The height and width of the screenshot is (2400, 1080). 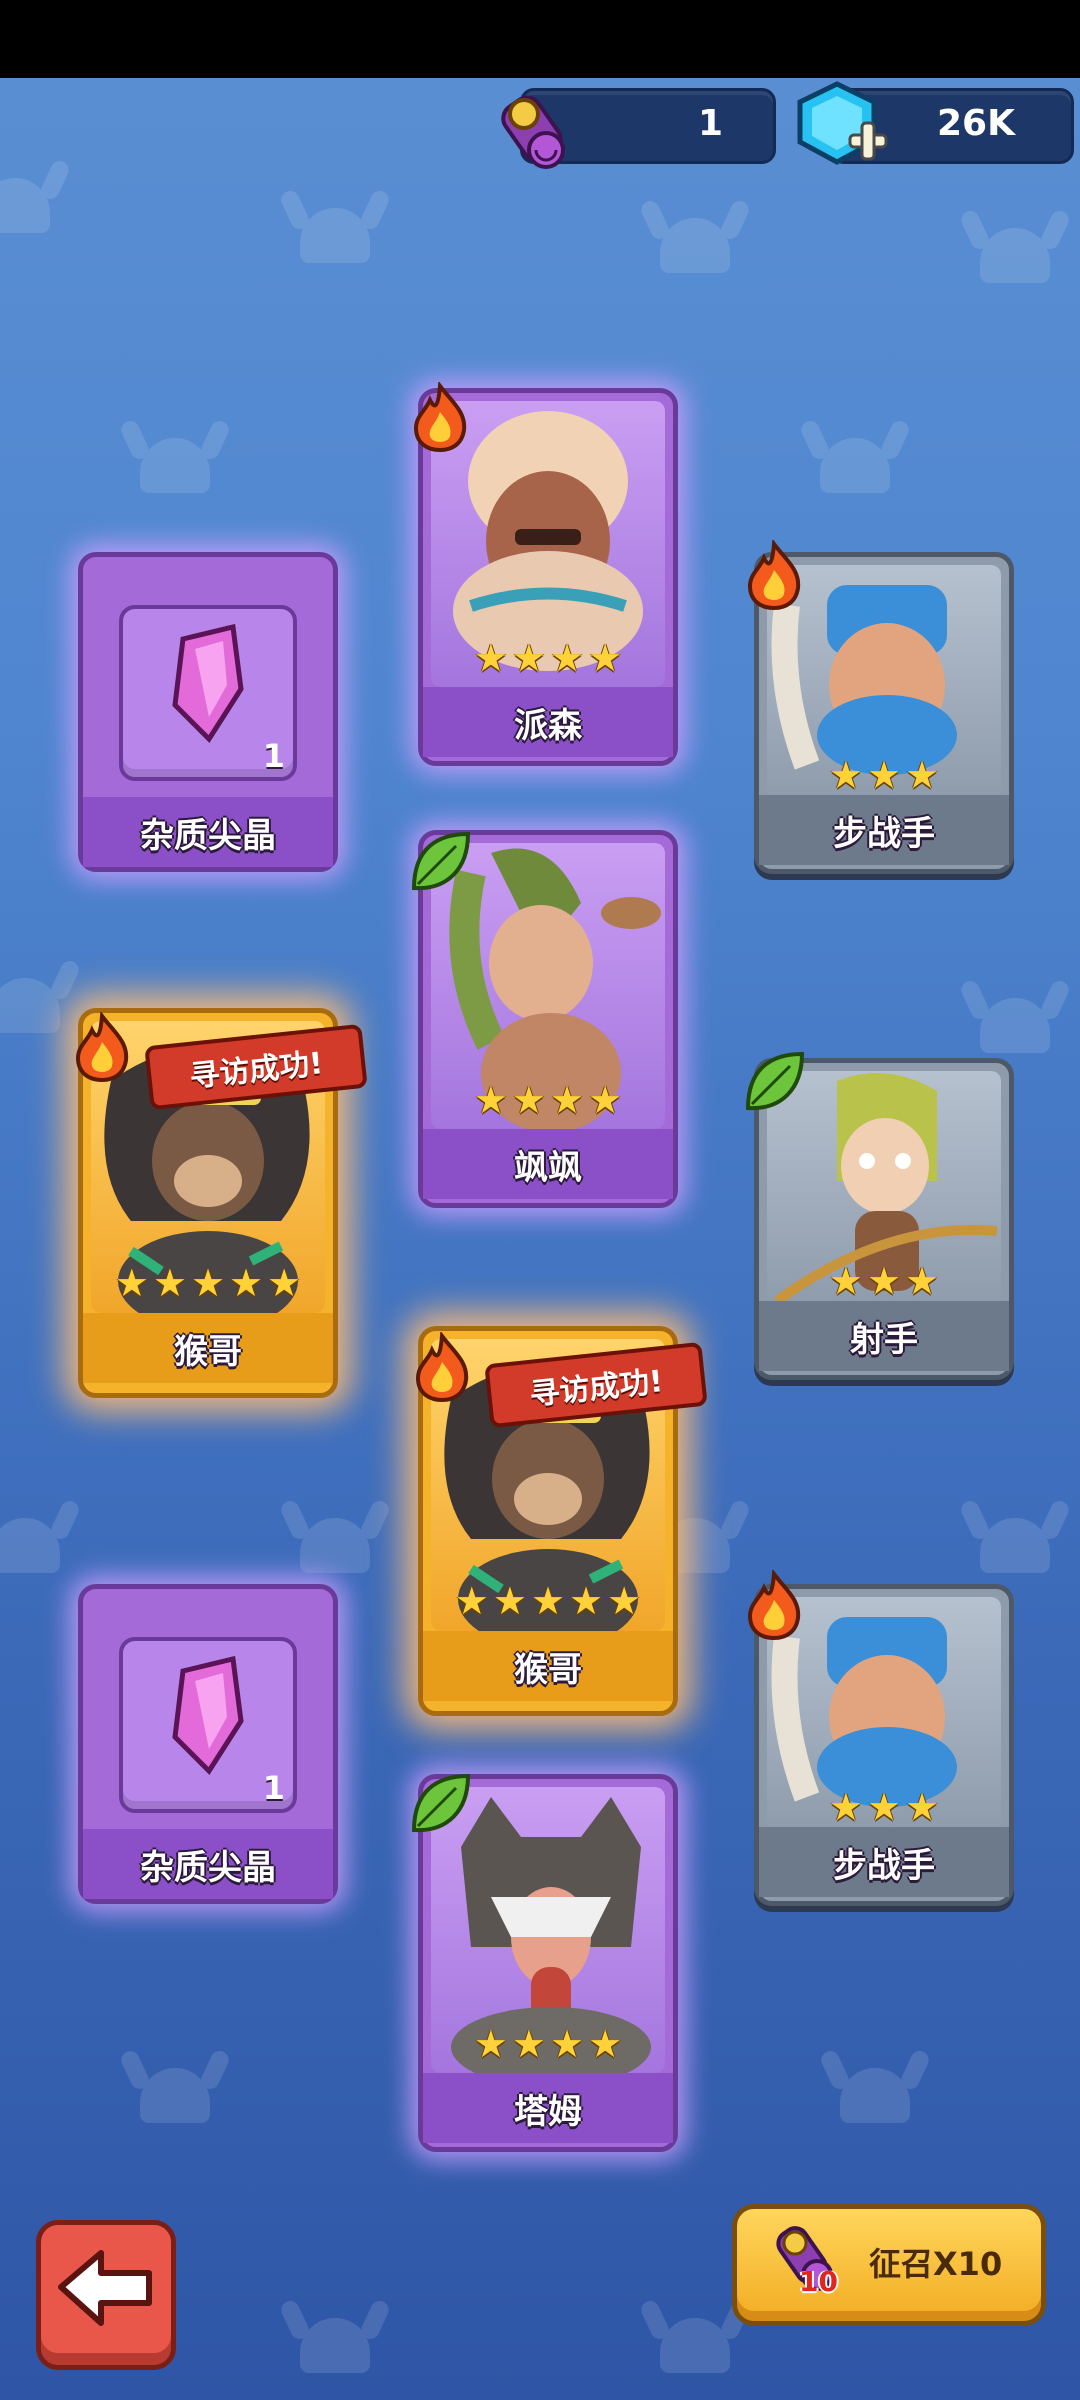 I want to click on hero-name: 派森, so click(x=548, y=722).